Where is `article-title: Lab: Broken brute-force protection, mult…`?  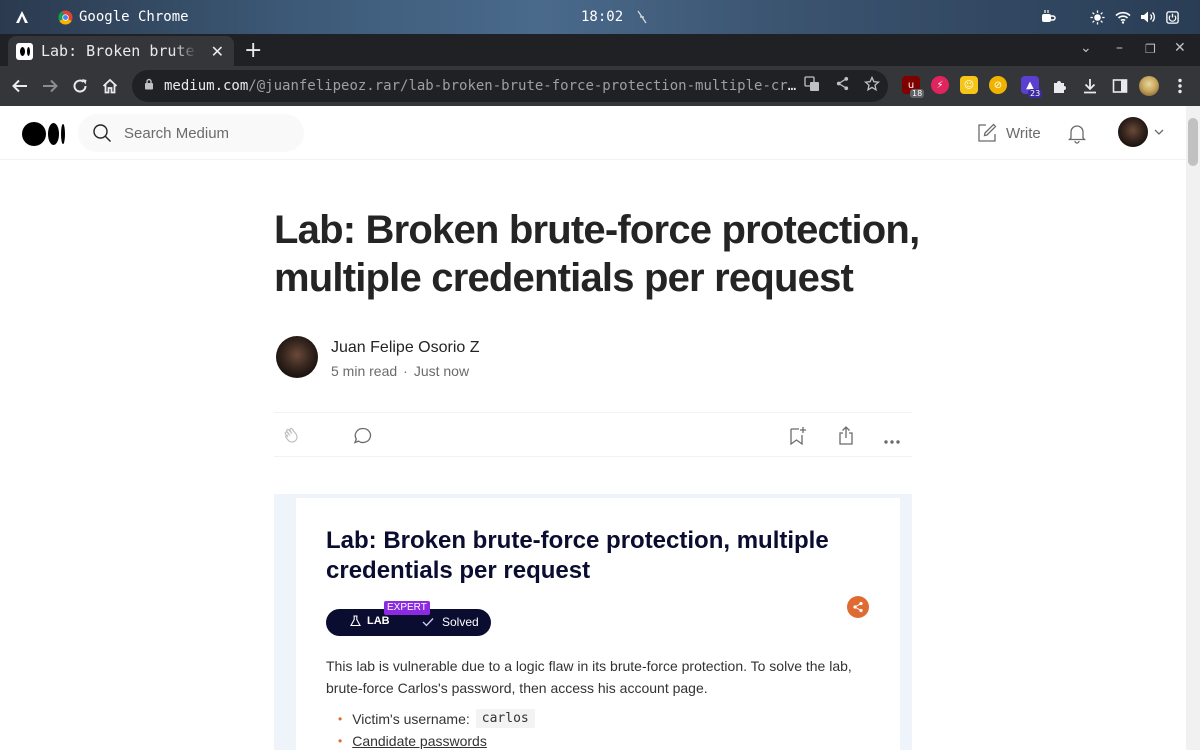 article-title: Lab: Broken brute-force protection, mult… is located at coordinates (597, 254).